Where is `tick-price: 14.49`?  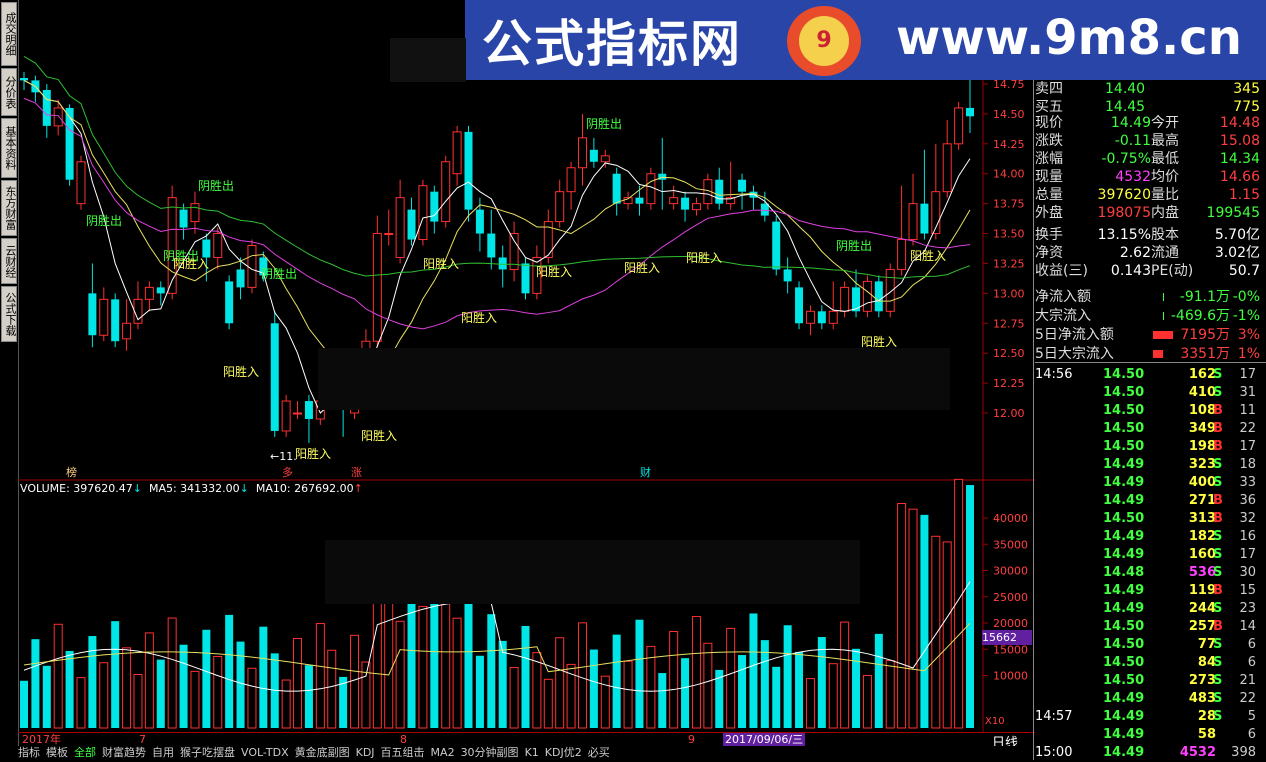
tick-price: 14.49 is located at coordinates (1124, 734).